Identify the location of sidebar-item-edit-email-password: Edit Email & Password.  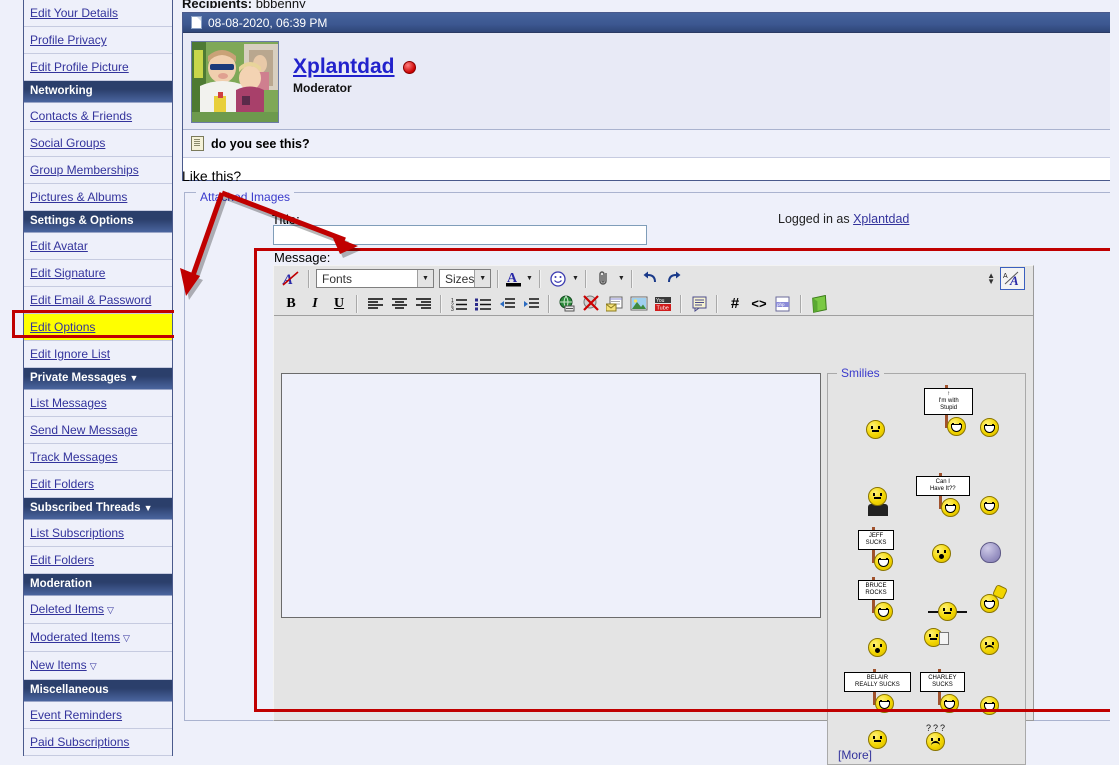
(98, 300).